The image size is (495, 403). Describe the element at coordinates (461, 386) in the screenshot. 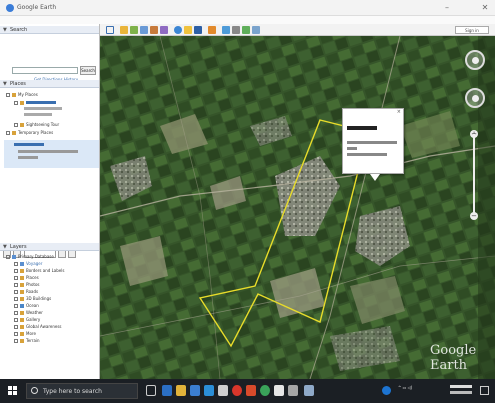

I see `clock-time` at that location.